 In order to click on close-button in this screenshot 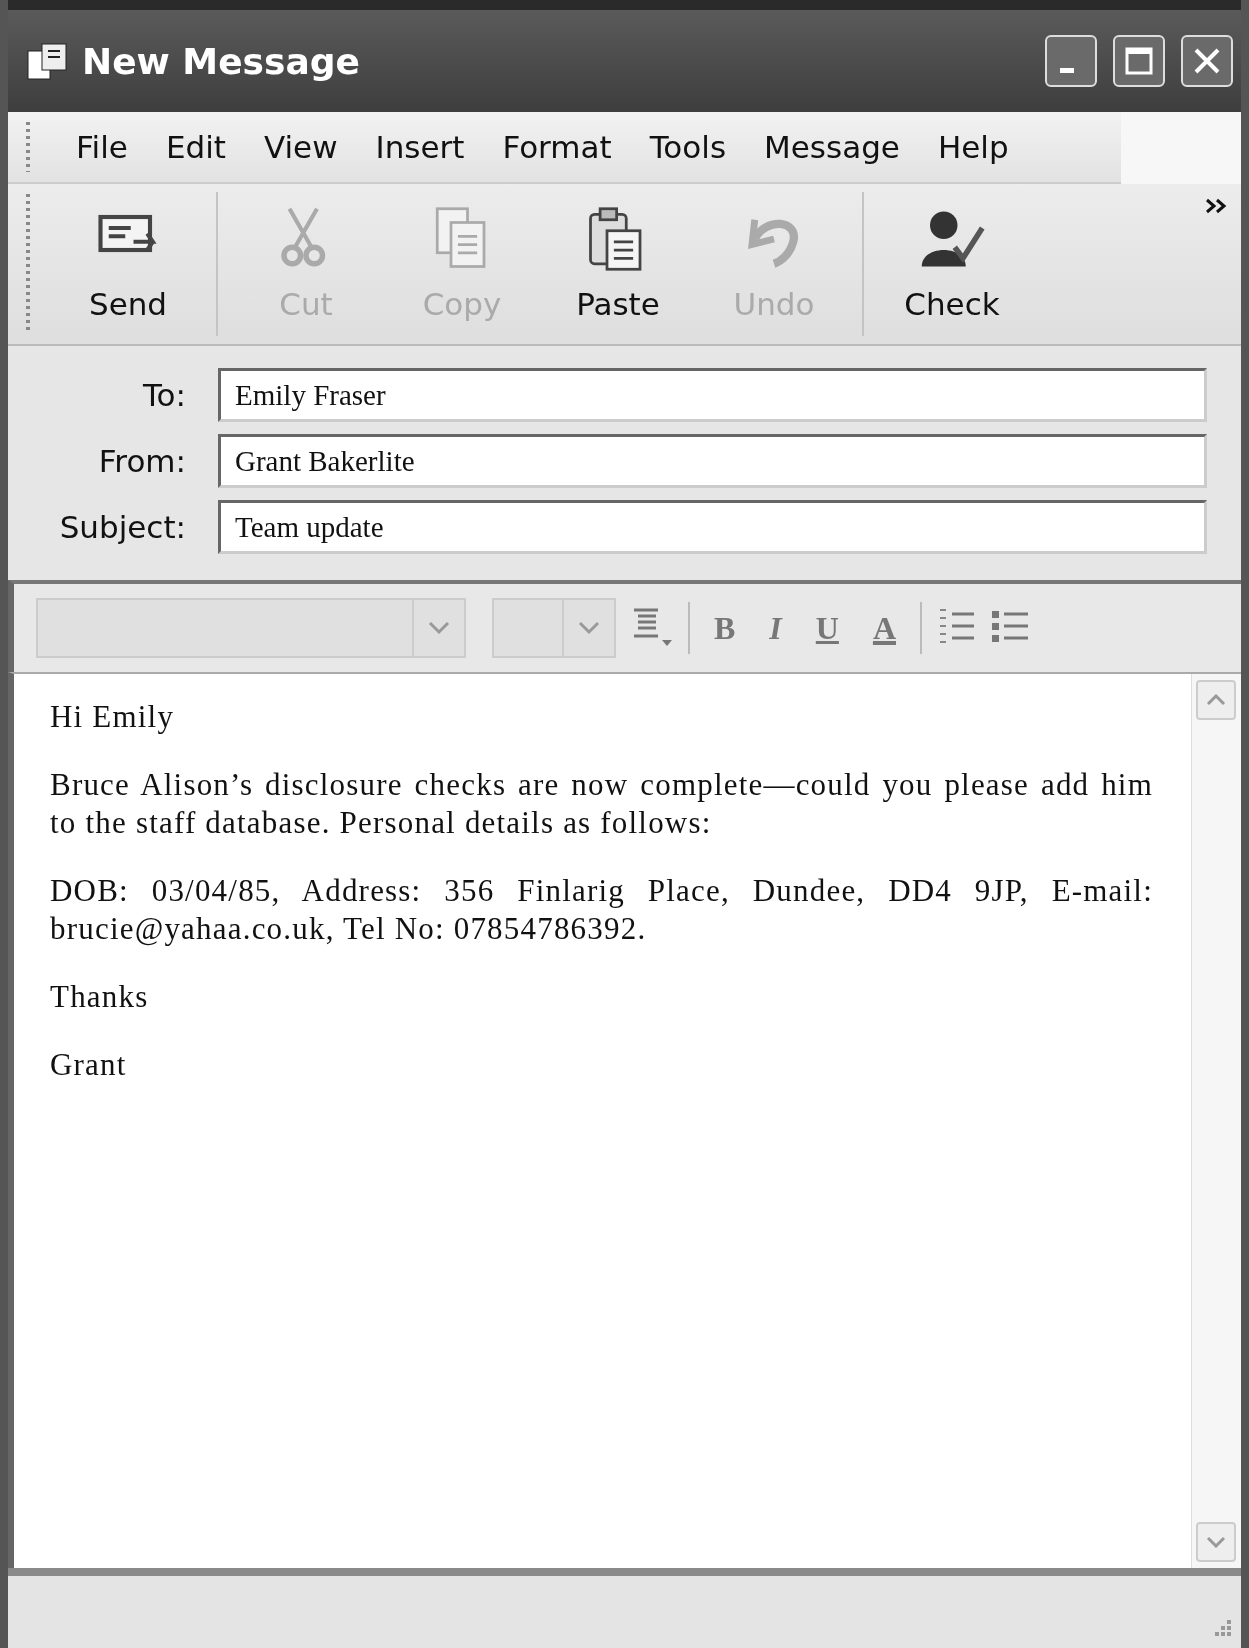, I will do `click(1207, 61)`.